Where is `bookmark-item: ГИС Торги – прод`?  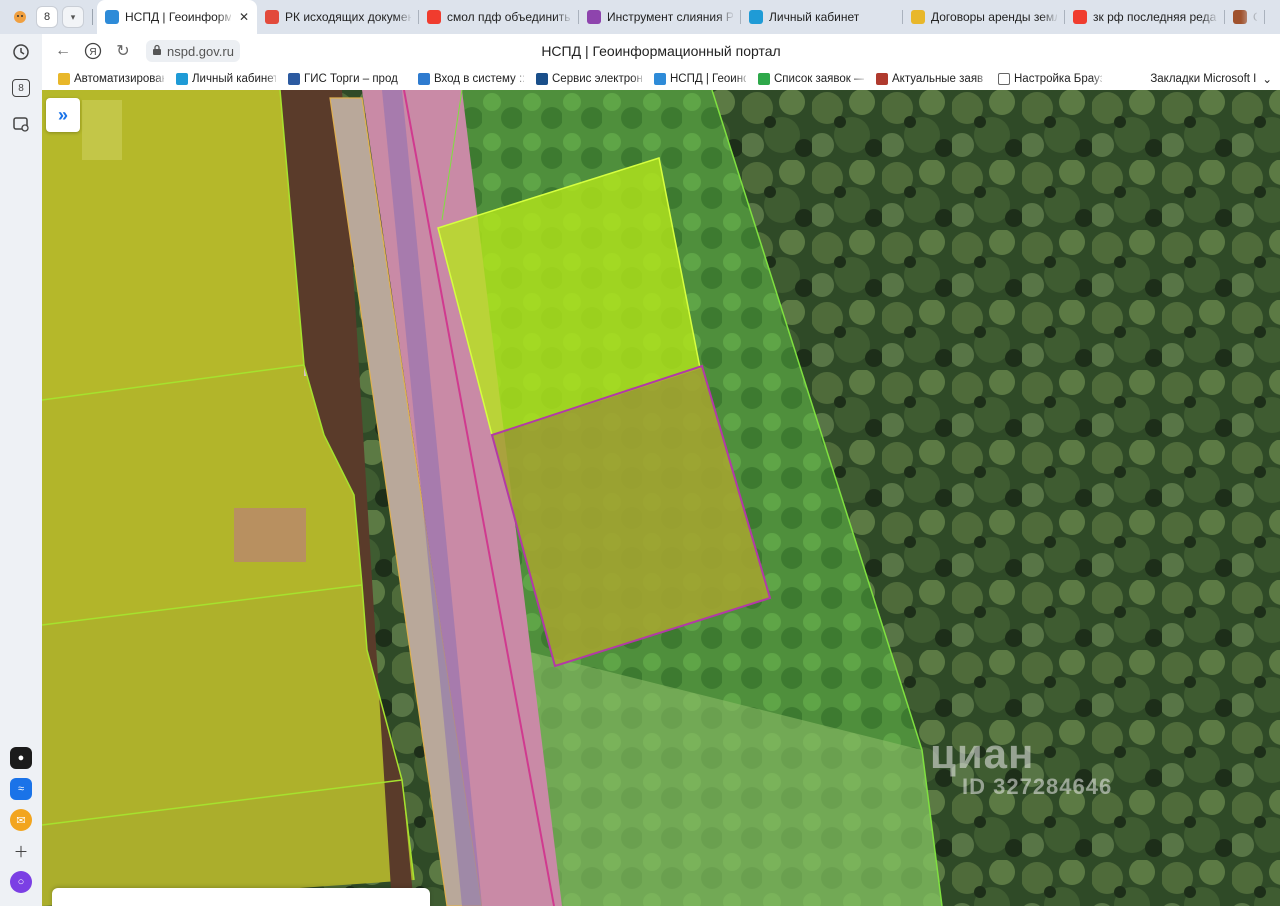
bookmark-item: ГИС Торги – прод is located at coordinates (347, 79).